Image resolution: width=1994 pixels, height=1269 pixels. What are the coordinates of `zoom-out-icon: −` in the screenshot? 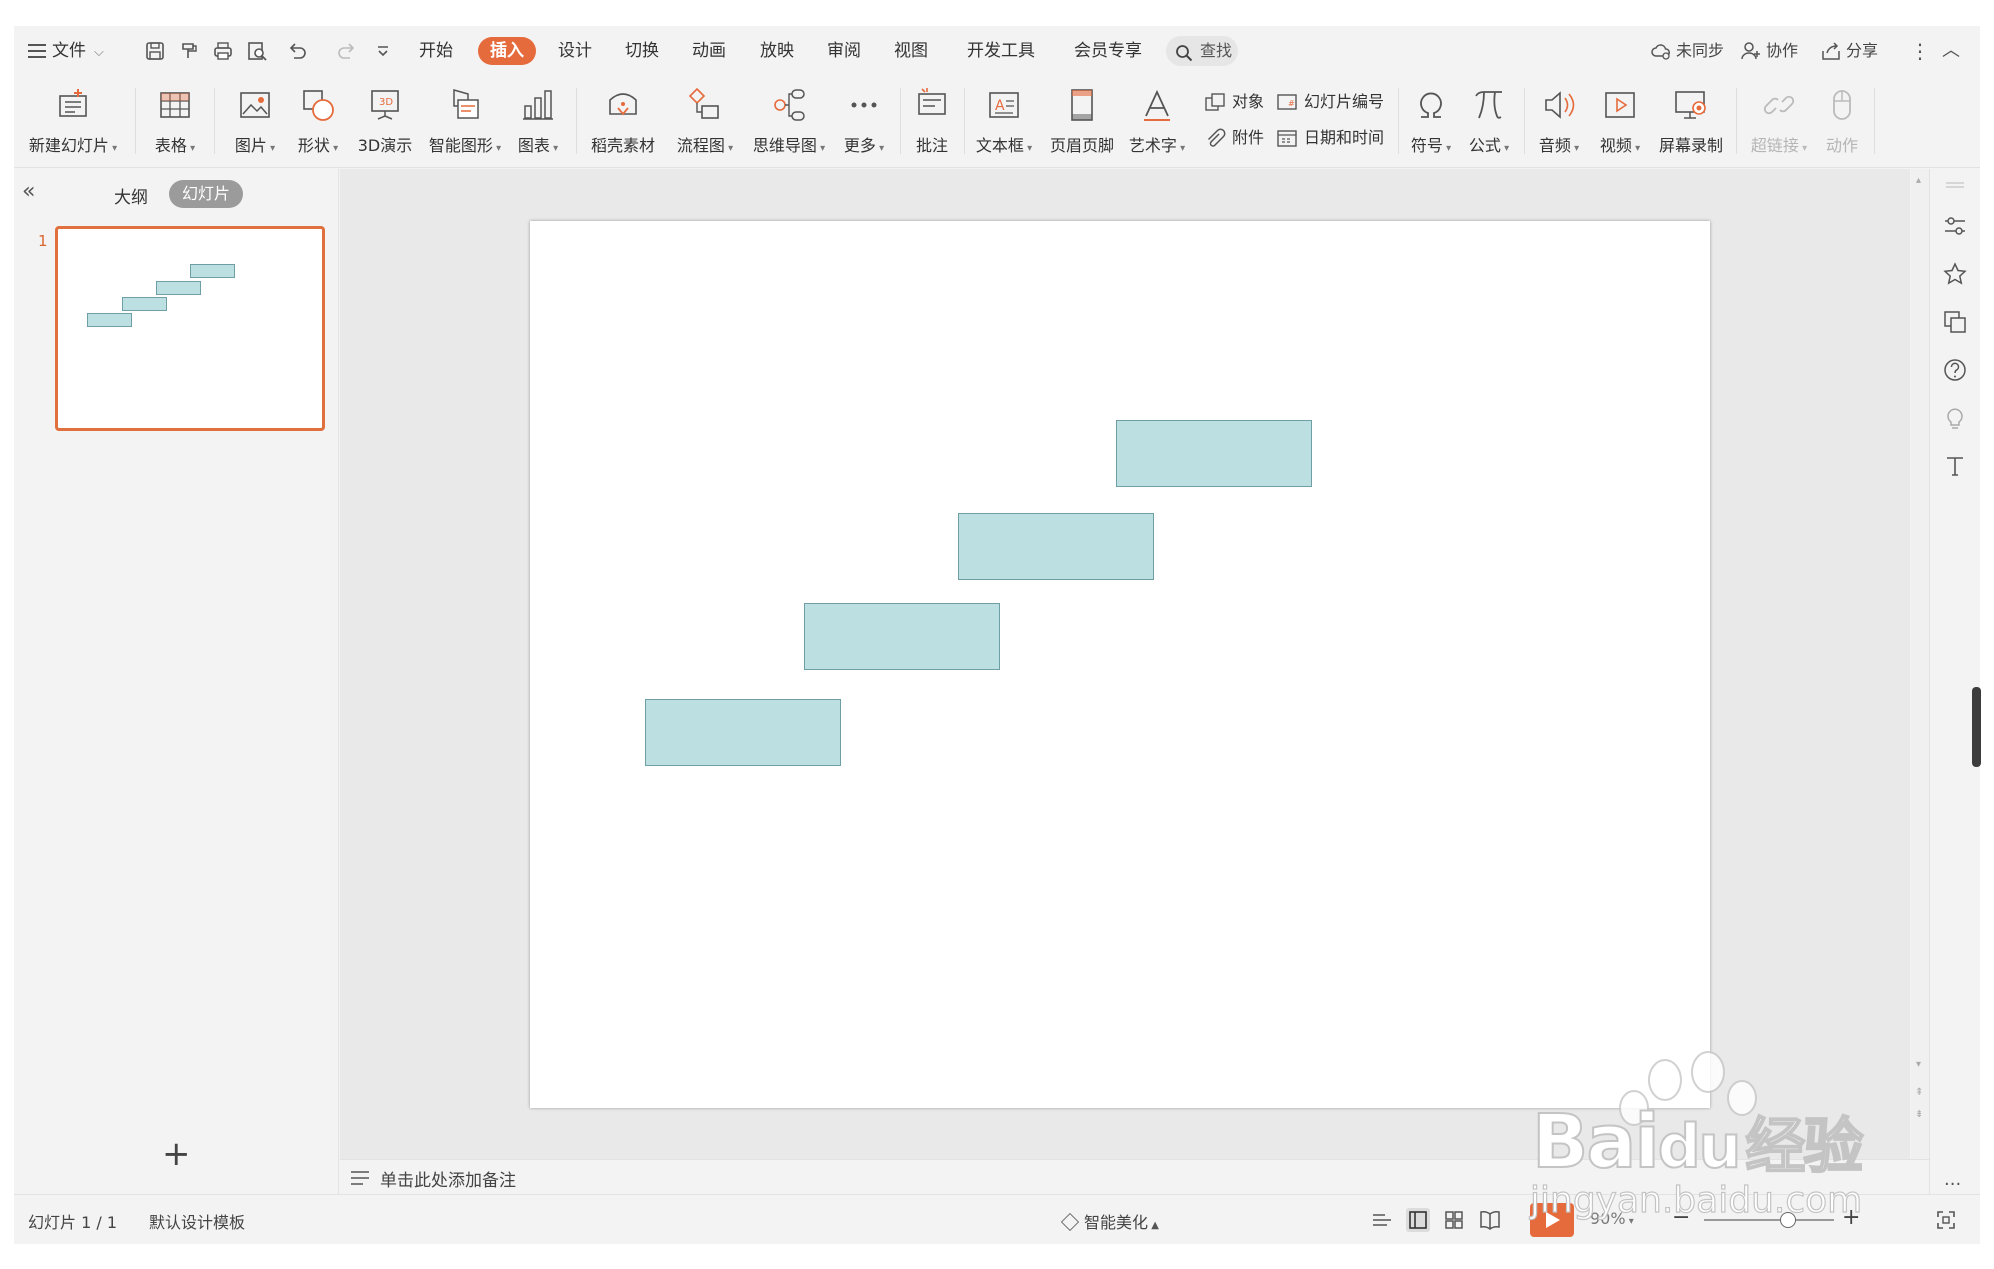 It's located at (1681, 1217).